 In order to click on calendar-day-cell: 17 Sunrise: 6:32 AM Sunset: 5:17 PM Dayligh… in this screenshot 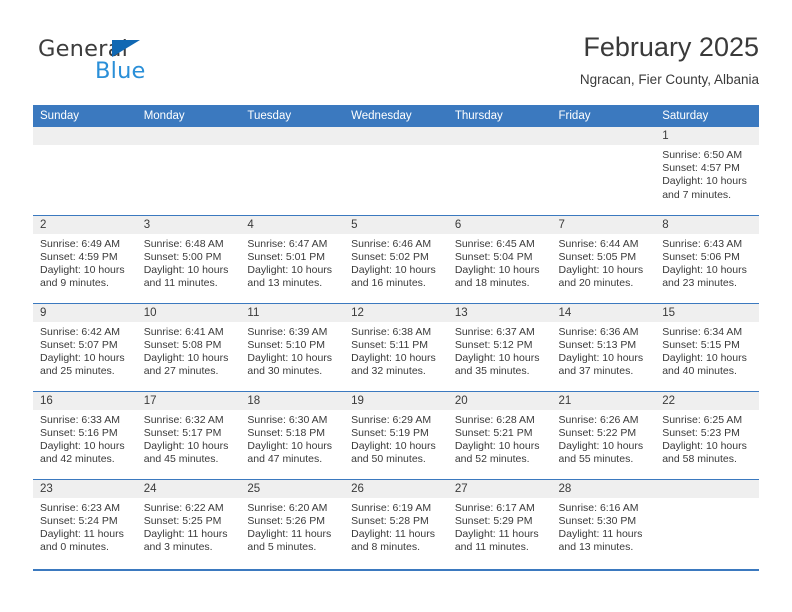, I will do `click(188, 434)`.